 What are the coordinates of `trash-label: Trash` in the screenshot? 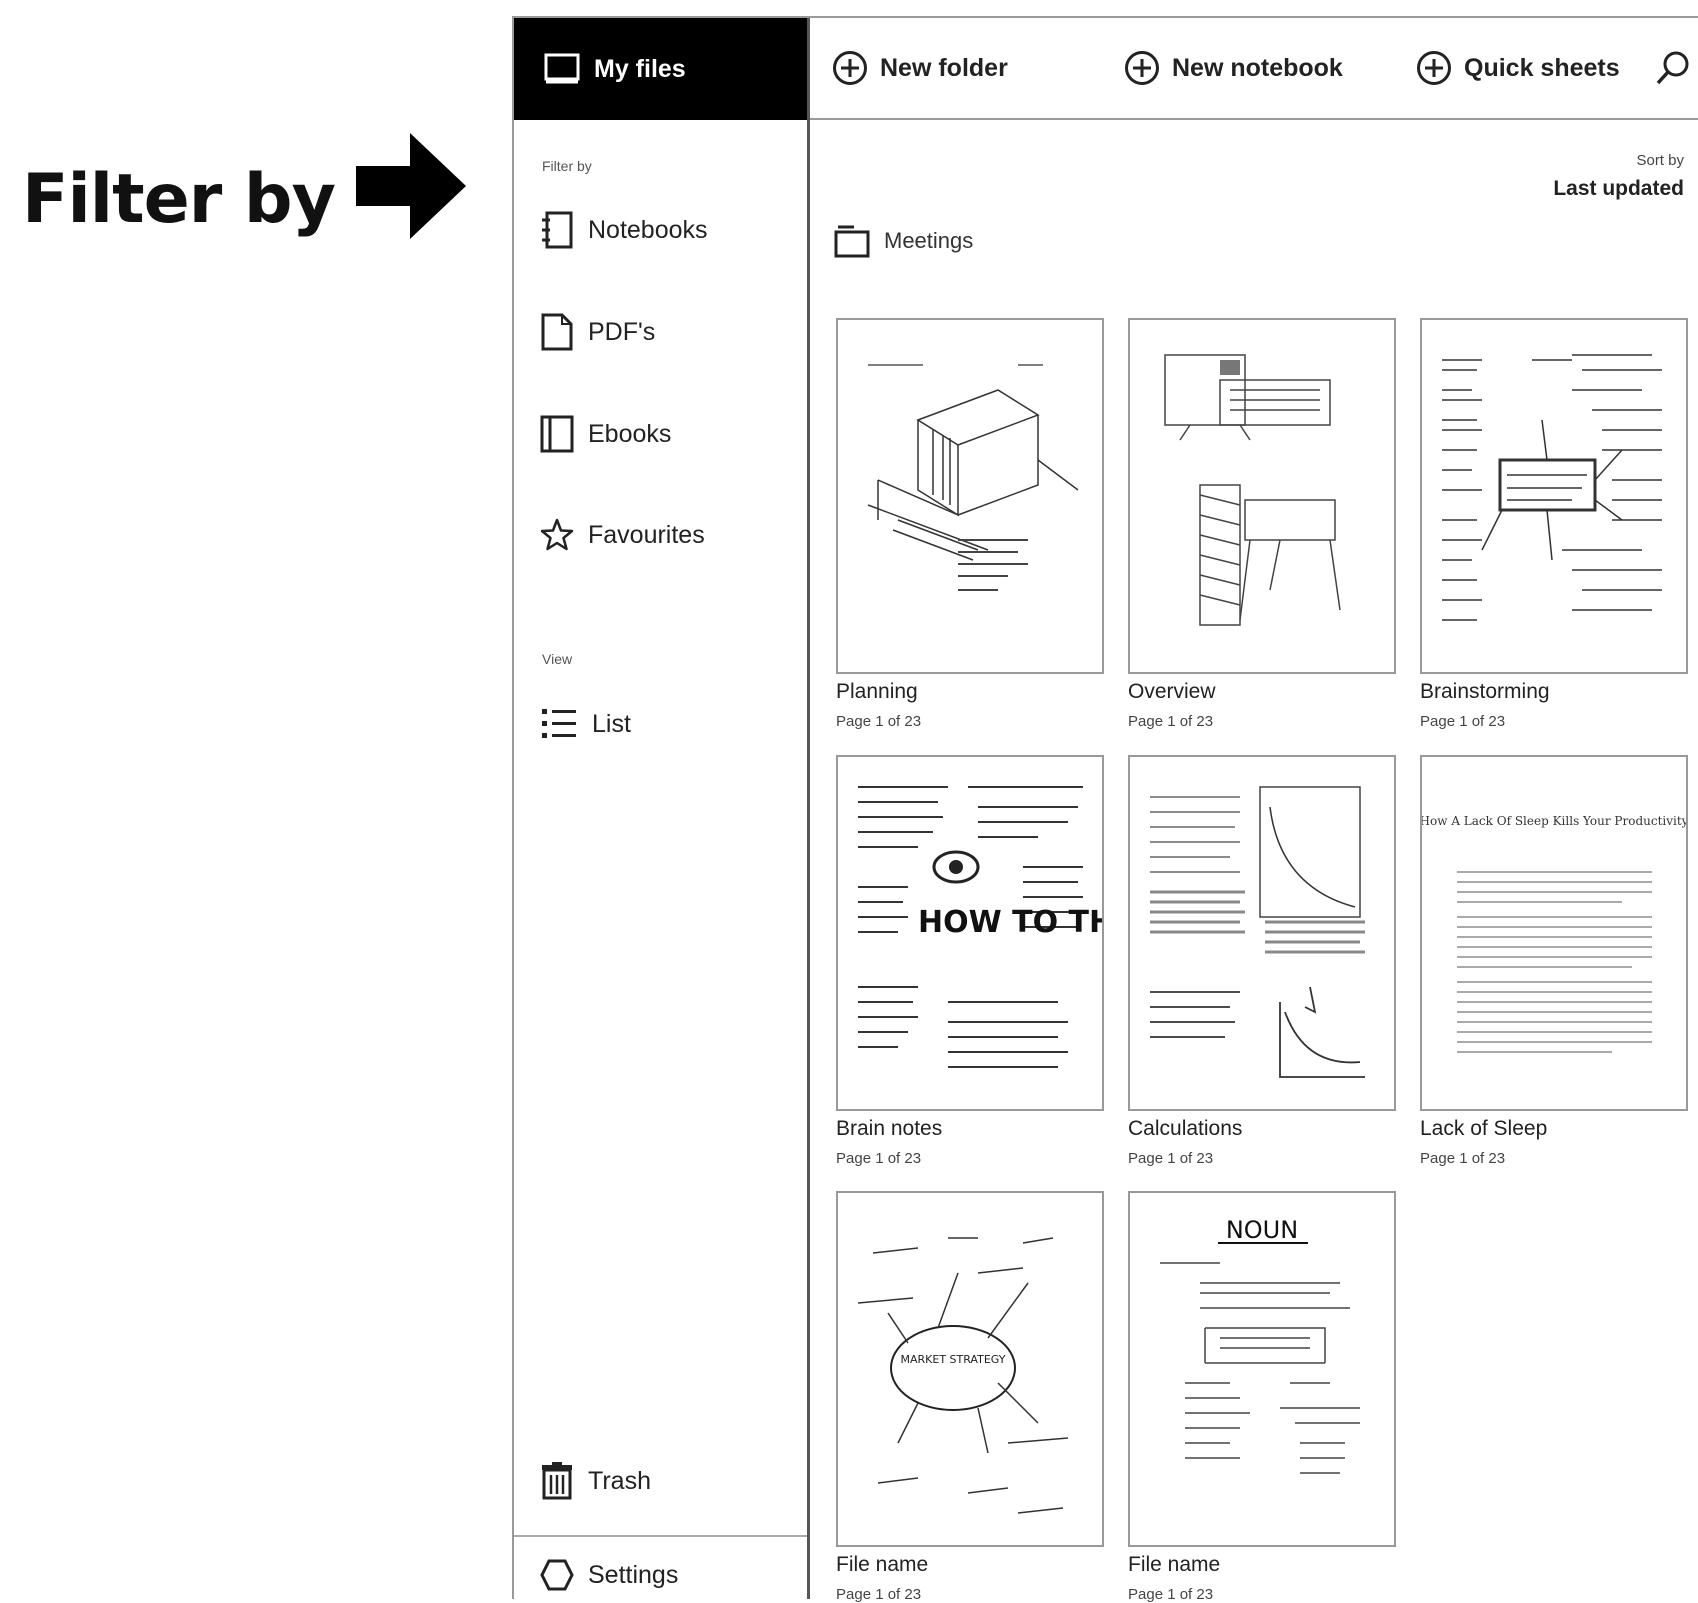 It's located at (619, 1480).